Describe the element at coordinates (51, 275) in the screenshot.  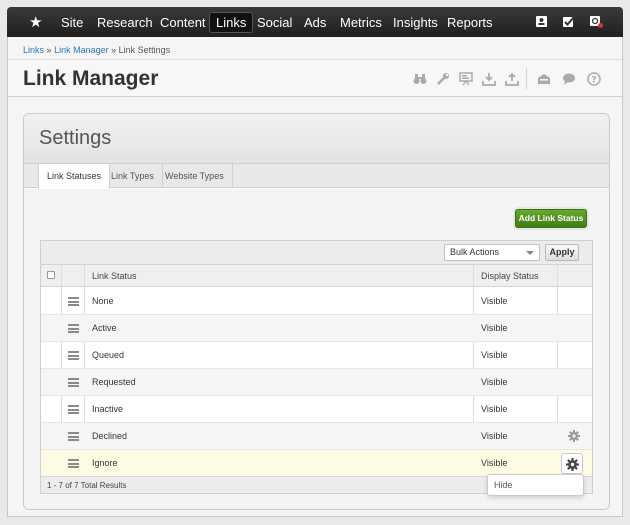
I see `select-all-checkbox` at that location.